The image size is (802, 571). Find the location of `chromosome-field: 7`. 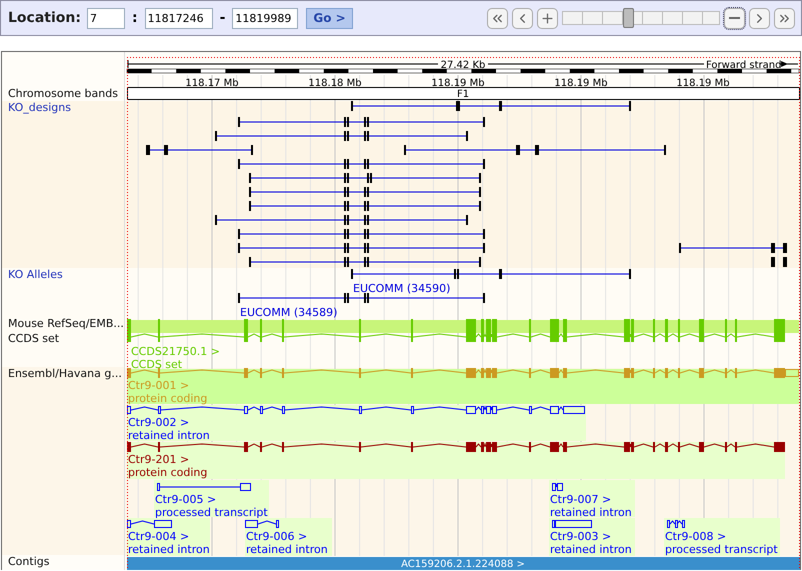

chromosome-field: 7 is located at coordinates (105, 18).